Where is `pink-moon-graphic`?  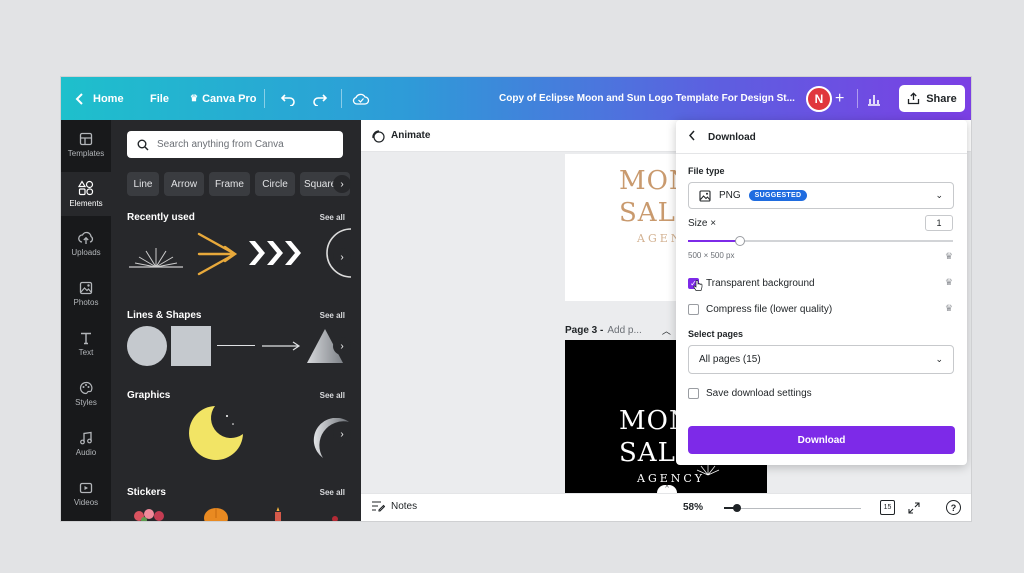 pink-moon-graphic is located at coordinates (153, 433).